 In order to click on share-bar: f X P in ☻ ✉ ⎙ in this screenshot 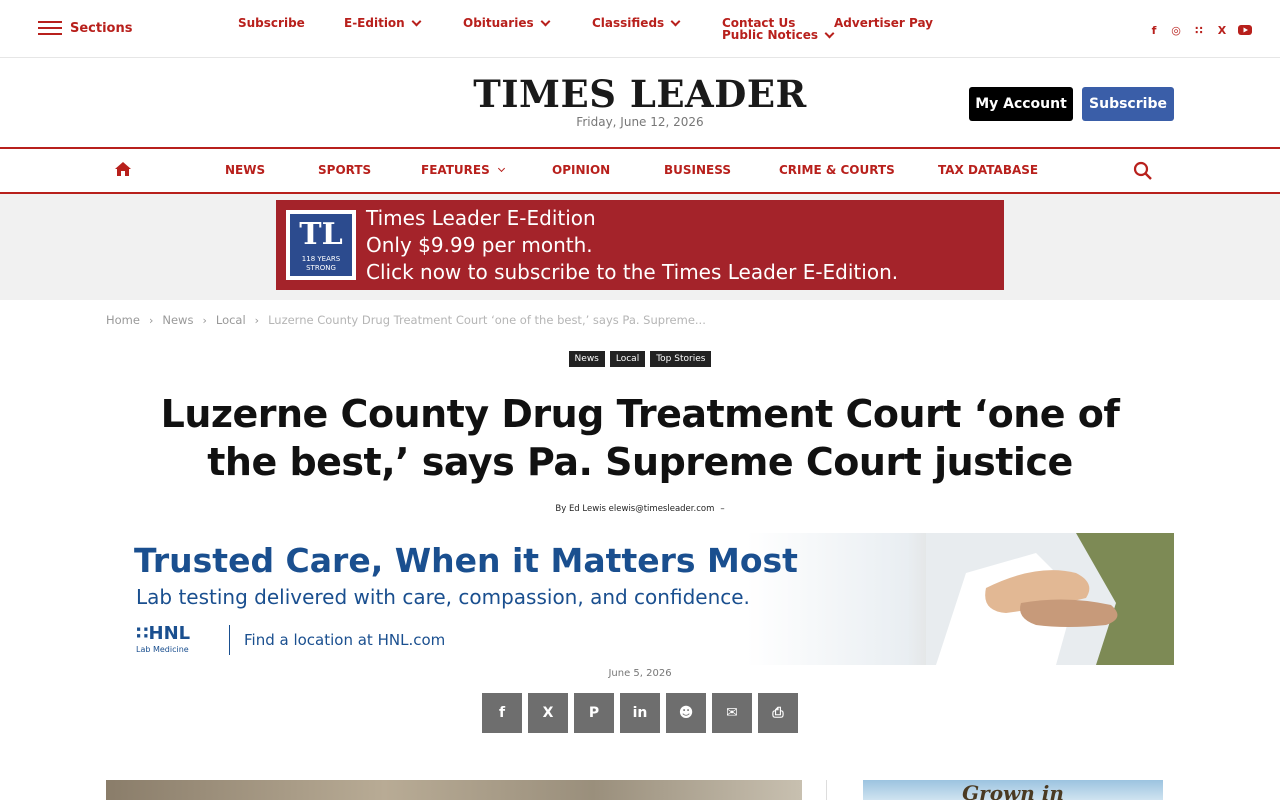, I will do `click(640, 713)`.